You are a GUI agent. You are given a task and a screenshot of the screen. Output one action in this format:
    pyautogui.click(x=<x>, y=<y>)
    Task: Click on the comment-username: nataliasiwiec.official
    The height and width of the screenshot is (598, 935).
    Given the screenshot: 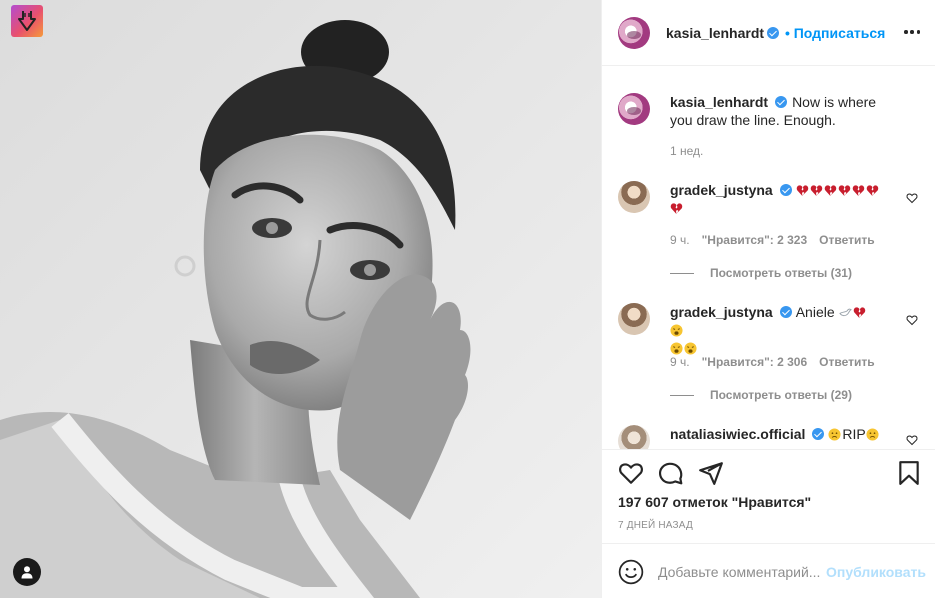 What is the action you would take?
    pyautogui.click(x=737, y=434)
    